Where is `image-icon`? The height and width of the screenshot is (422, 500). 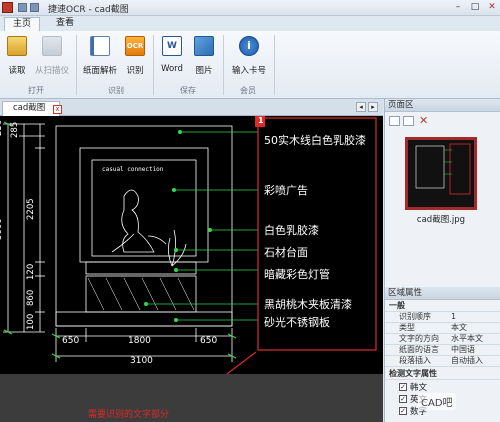 image-icon is located at coordinates (204, 46).